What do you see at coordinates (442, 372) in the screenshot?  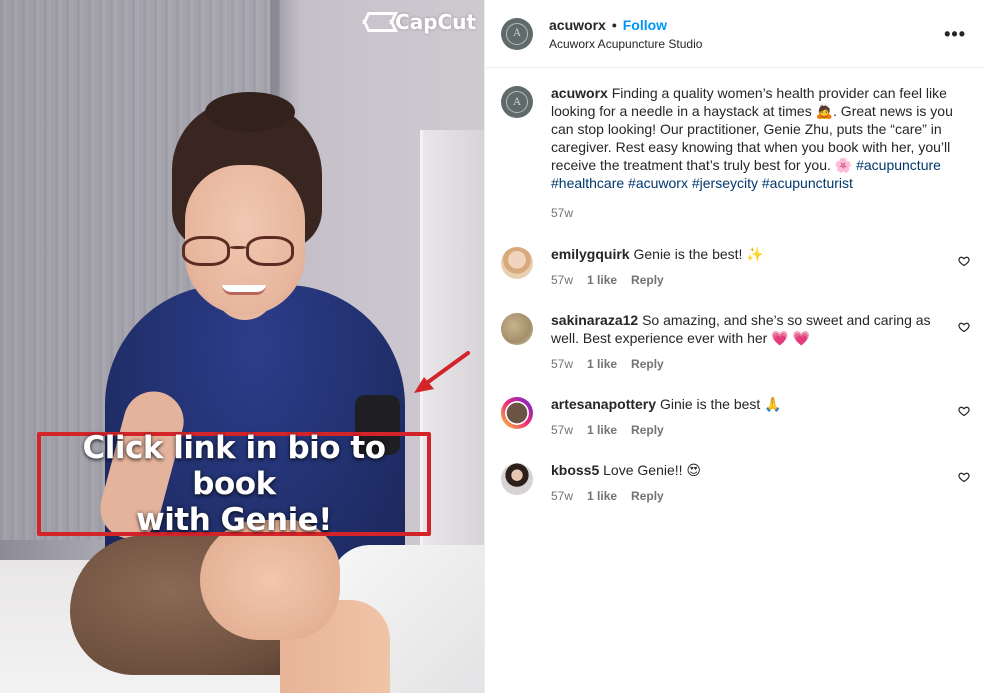 I see `red-arrow-icon` at bounding box center [442, 372].